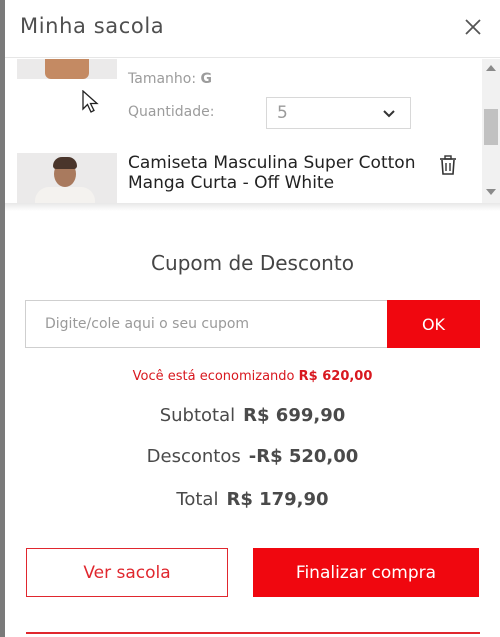  I want to click on savings-prefix: Você está economizando, so click(213, 376).